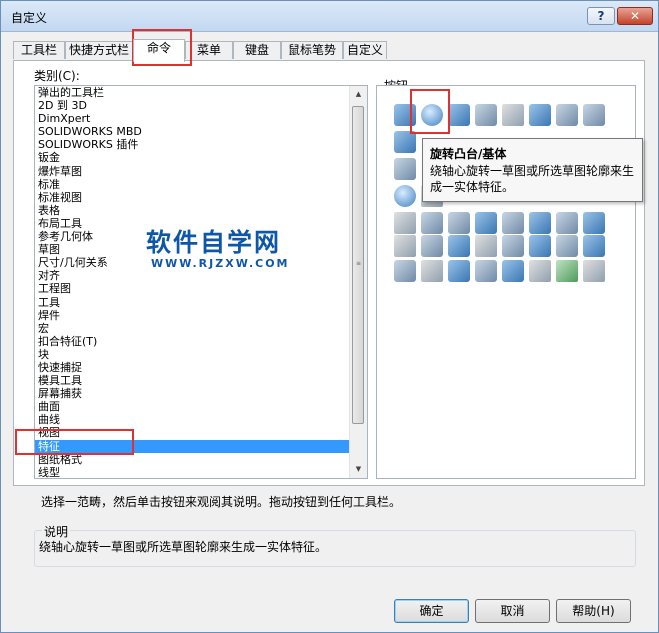 The image size is (659, 633). I want to click on tab-toolbars: 工具栏, so click(39, 50).